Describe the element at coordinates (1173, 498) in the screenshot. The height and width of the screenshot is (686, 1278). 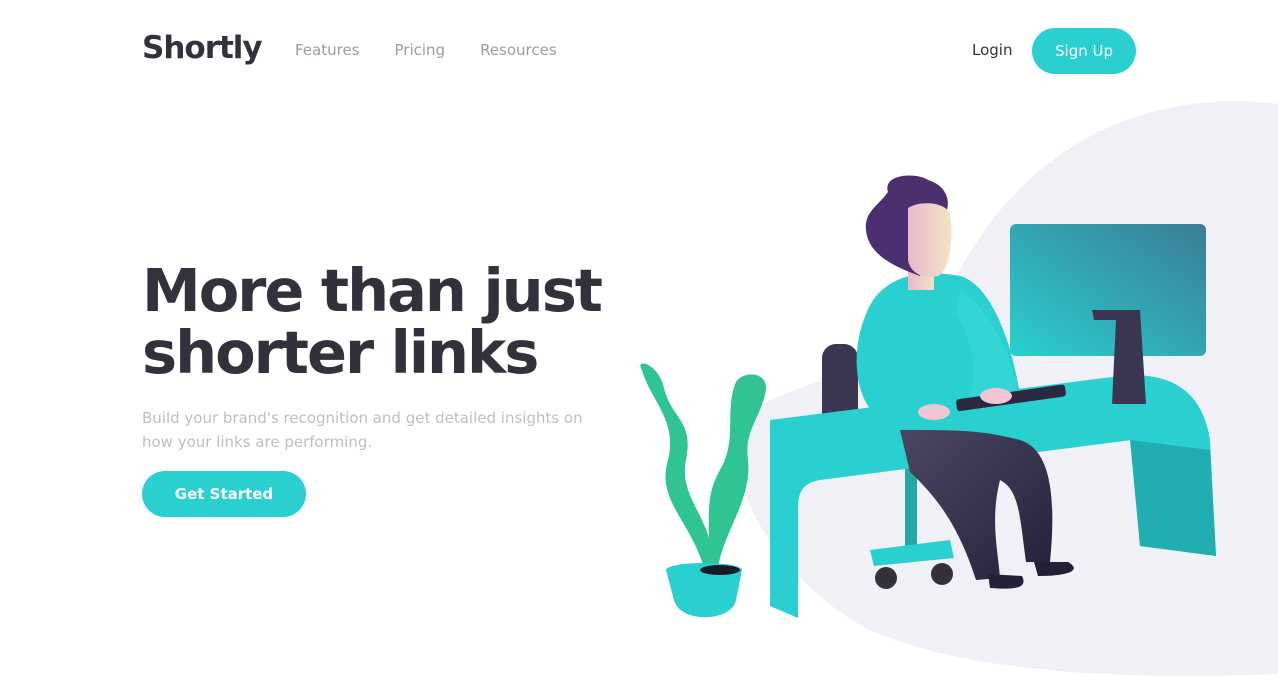
I see `desk-leg-shadow` at that location.